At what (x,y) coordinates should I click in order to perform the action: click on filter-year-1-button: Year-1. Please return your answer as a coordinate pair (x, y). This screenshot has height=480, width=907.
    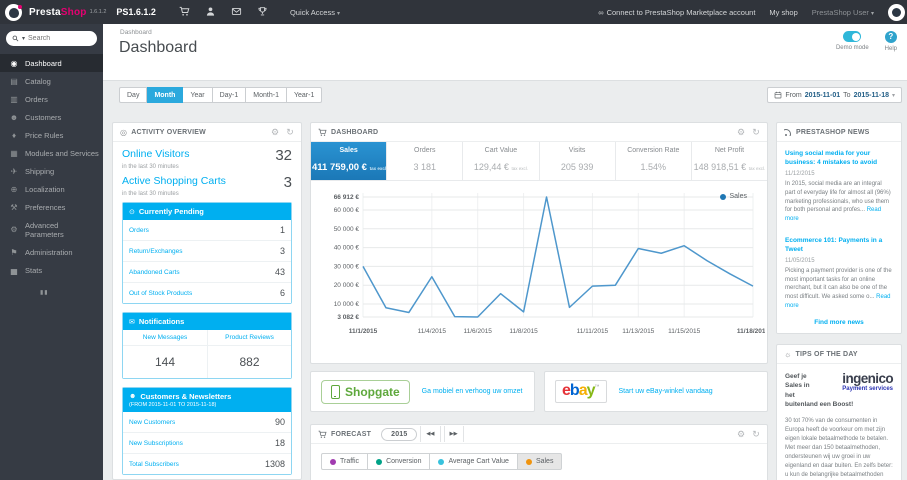
    Looking at the image, I should click on (304, 95).